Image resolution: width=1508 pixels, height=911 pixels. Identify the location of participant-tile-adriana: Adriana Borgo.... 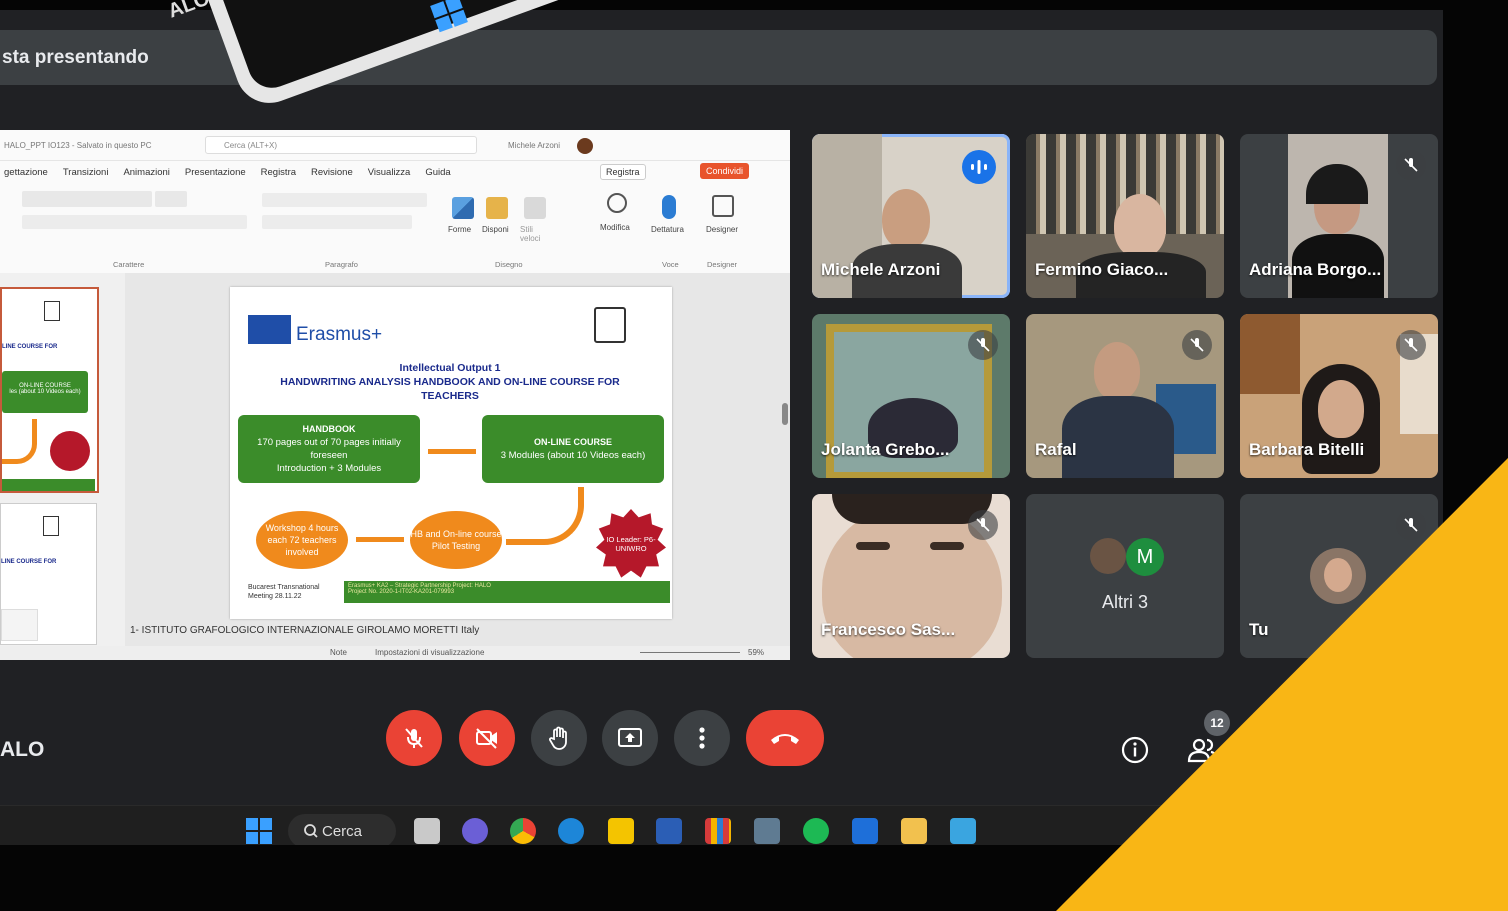
(1339, 216).